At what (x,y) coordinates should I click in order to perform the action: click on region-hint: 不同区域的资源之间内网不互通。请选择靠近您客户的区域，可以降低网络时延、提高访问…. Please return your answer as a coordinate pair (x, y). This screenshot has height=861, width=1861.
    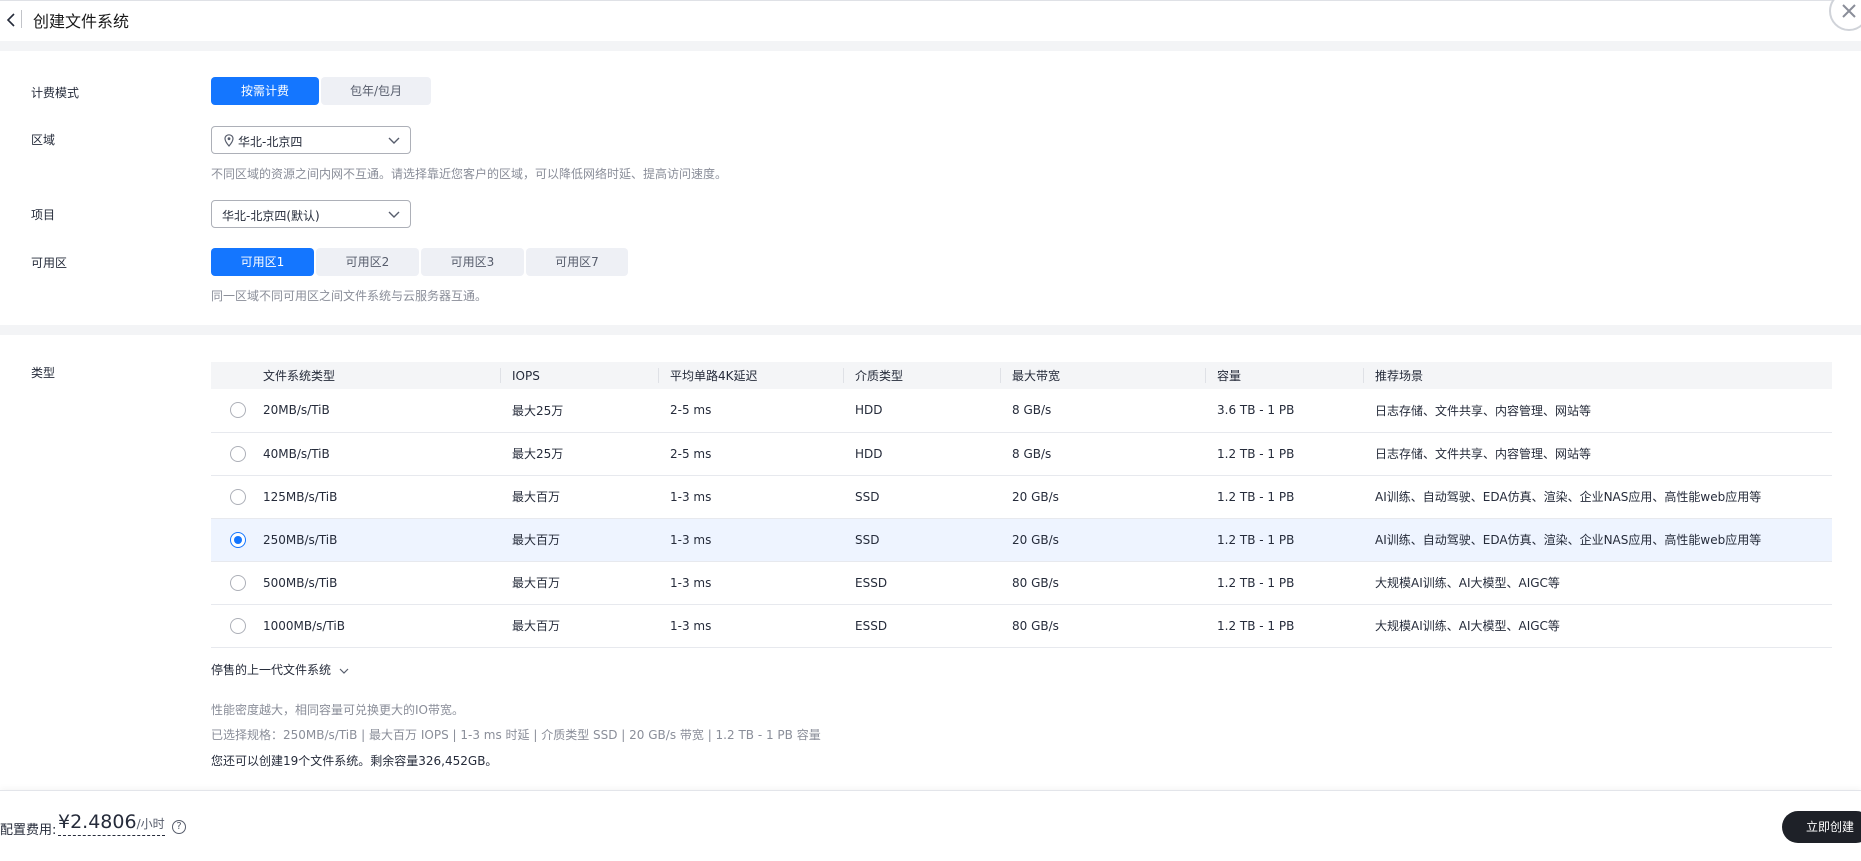
    Looking at the image, I should click on (469, 174).